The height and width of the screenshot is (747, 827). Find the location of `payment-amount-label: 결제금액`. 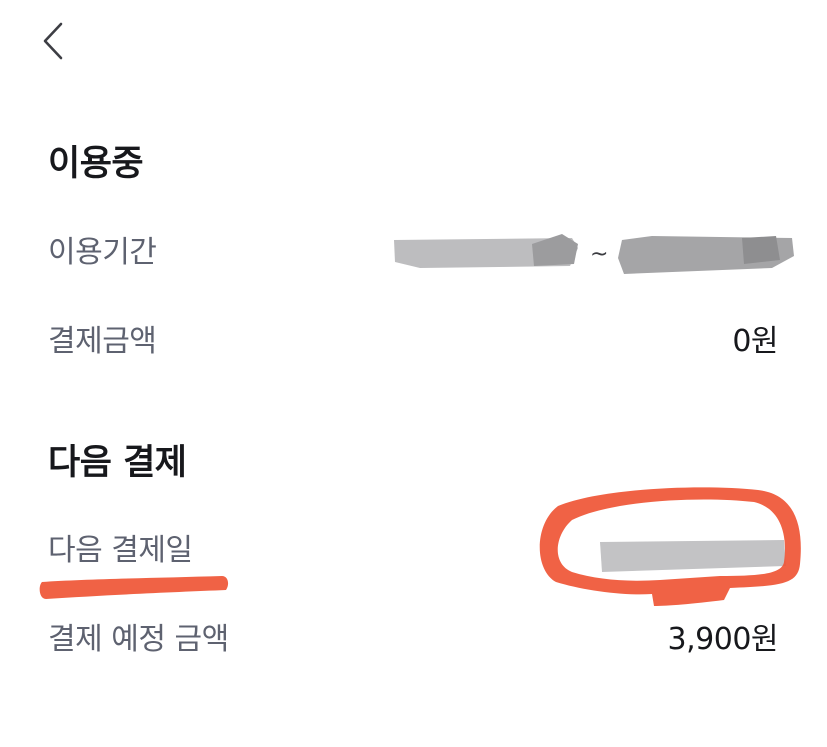

payment-amount-label: 결제금액 is located at coordinates (102, 341).